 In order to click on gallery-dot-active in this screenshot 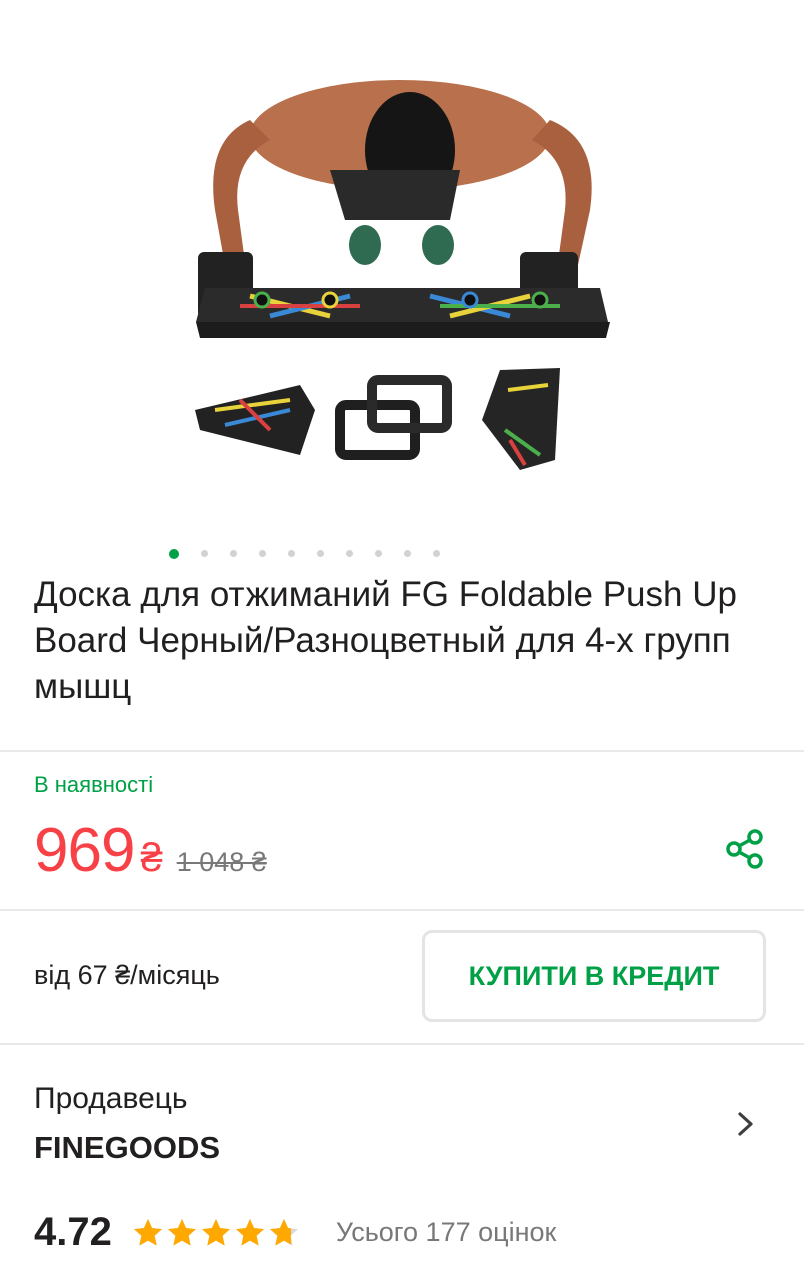, I will do `click(173, 554)`.